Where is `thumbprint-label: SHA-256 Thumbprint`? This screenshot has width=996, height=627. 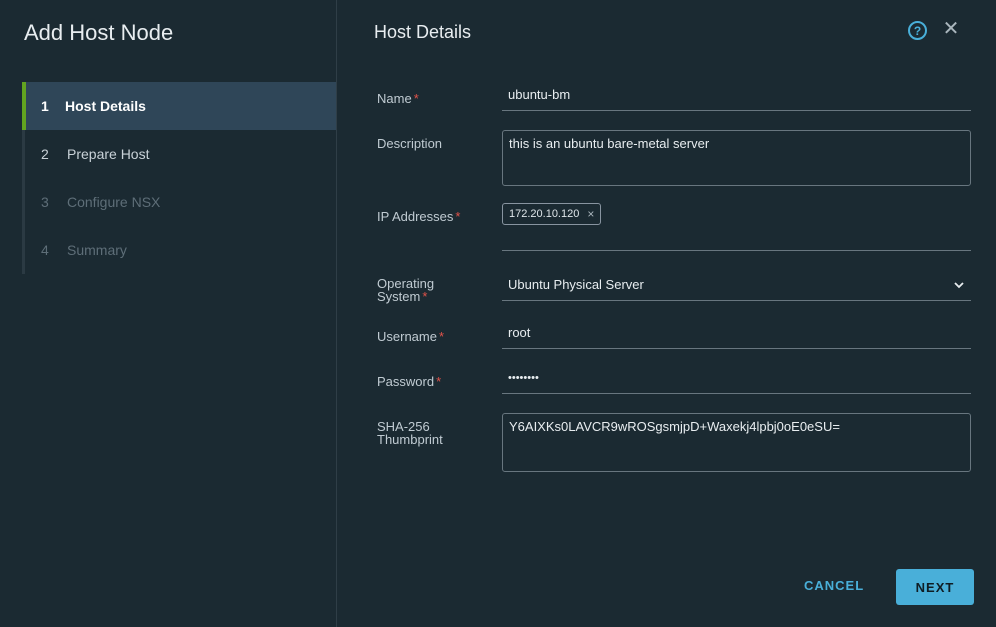
thumbprint-label: SHA-256 Thumbprint is located at coordinates (410, 433).